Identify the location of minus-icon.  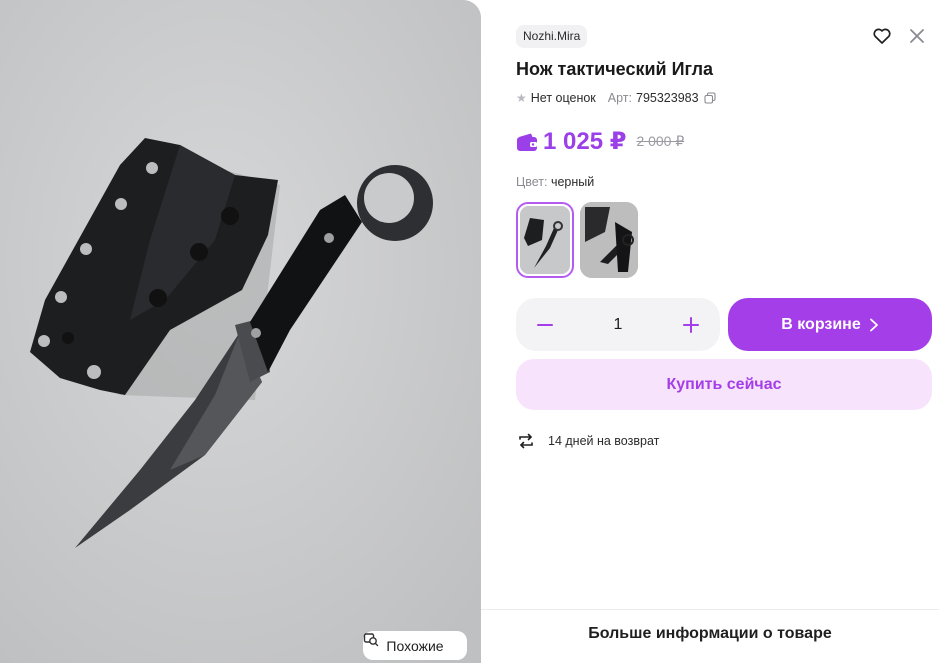
(545, 324).